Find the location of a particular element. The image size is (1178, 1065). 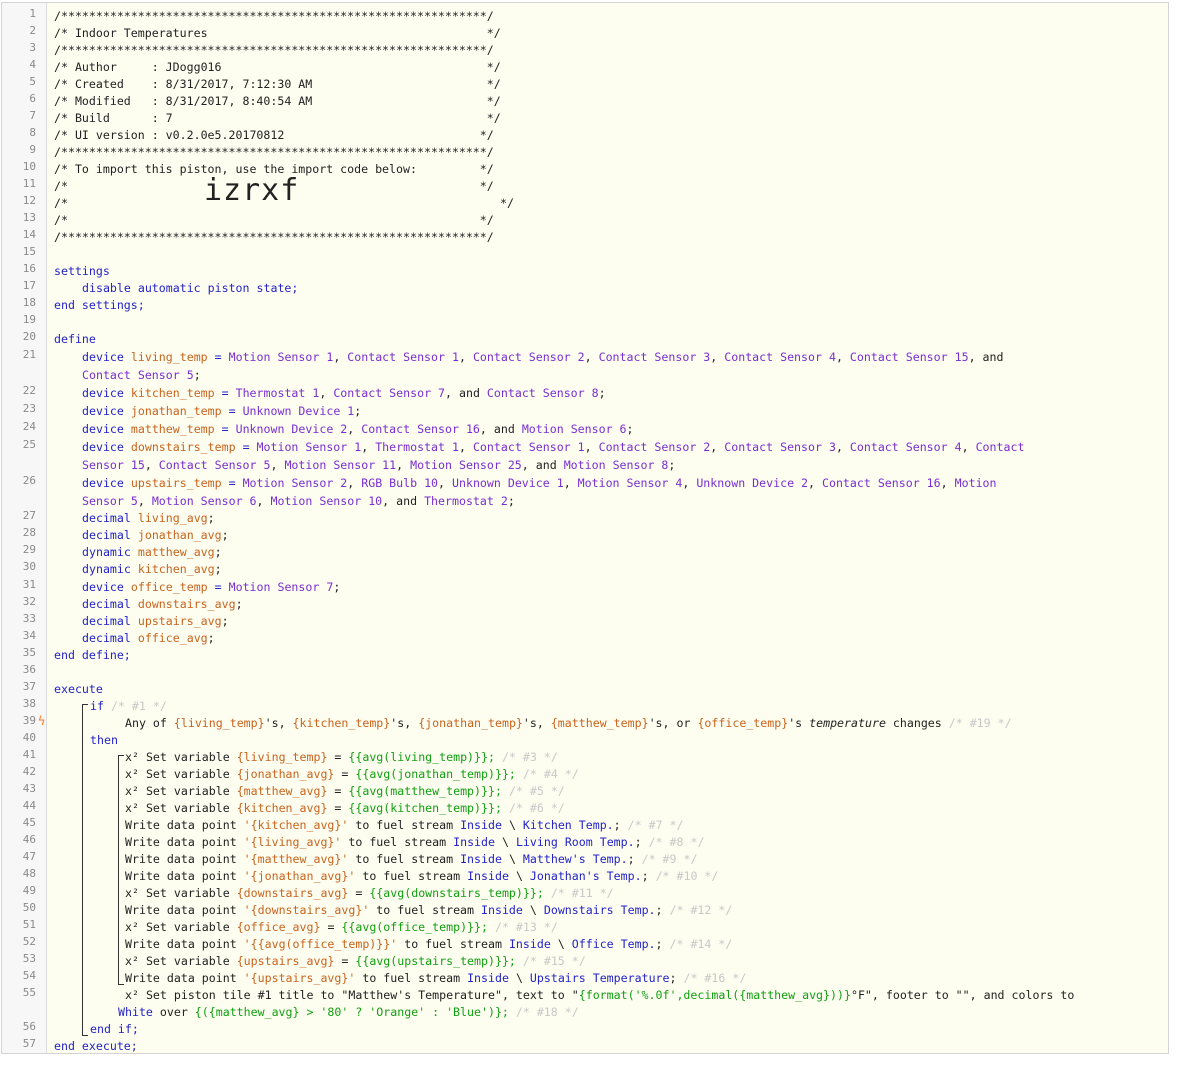

line-number: 39 is located at coordinates (29, 720).